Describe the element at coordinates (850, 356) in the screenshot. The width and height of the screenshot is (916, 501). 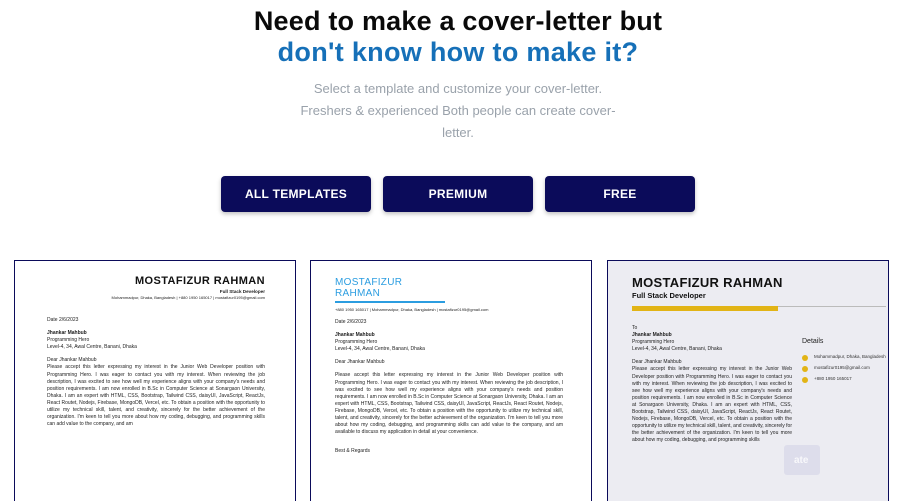
I see `detail-address: Mohammadpur, Dhaka, Bangladesh` at that location.